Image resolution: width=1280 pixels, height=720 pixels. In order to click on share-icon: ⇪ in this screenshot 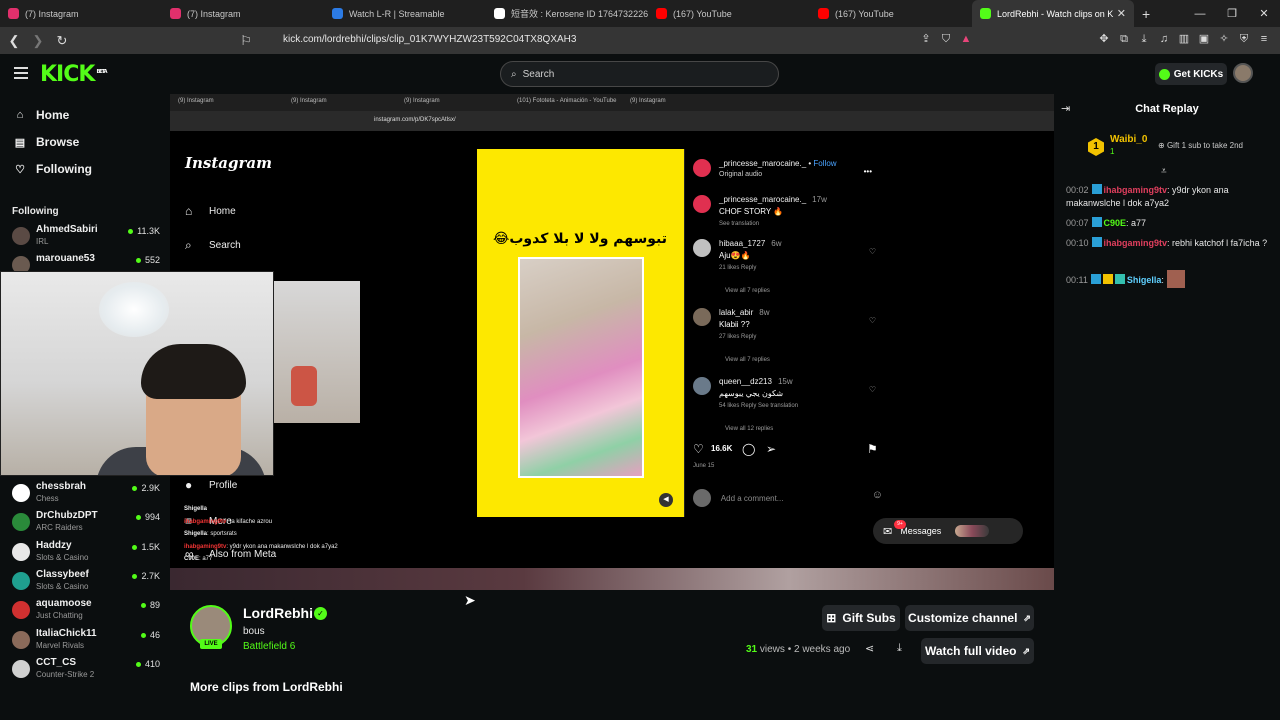, I will do `click(926, 39)`.